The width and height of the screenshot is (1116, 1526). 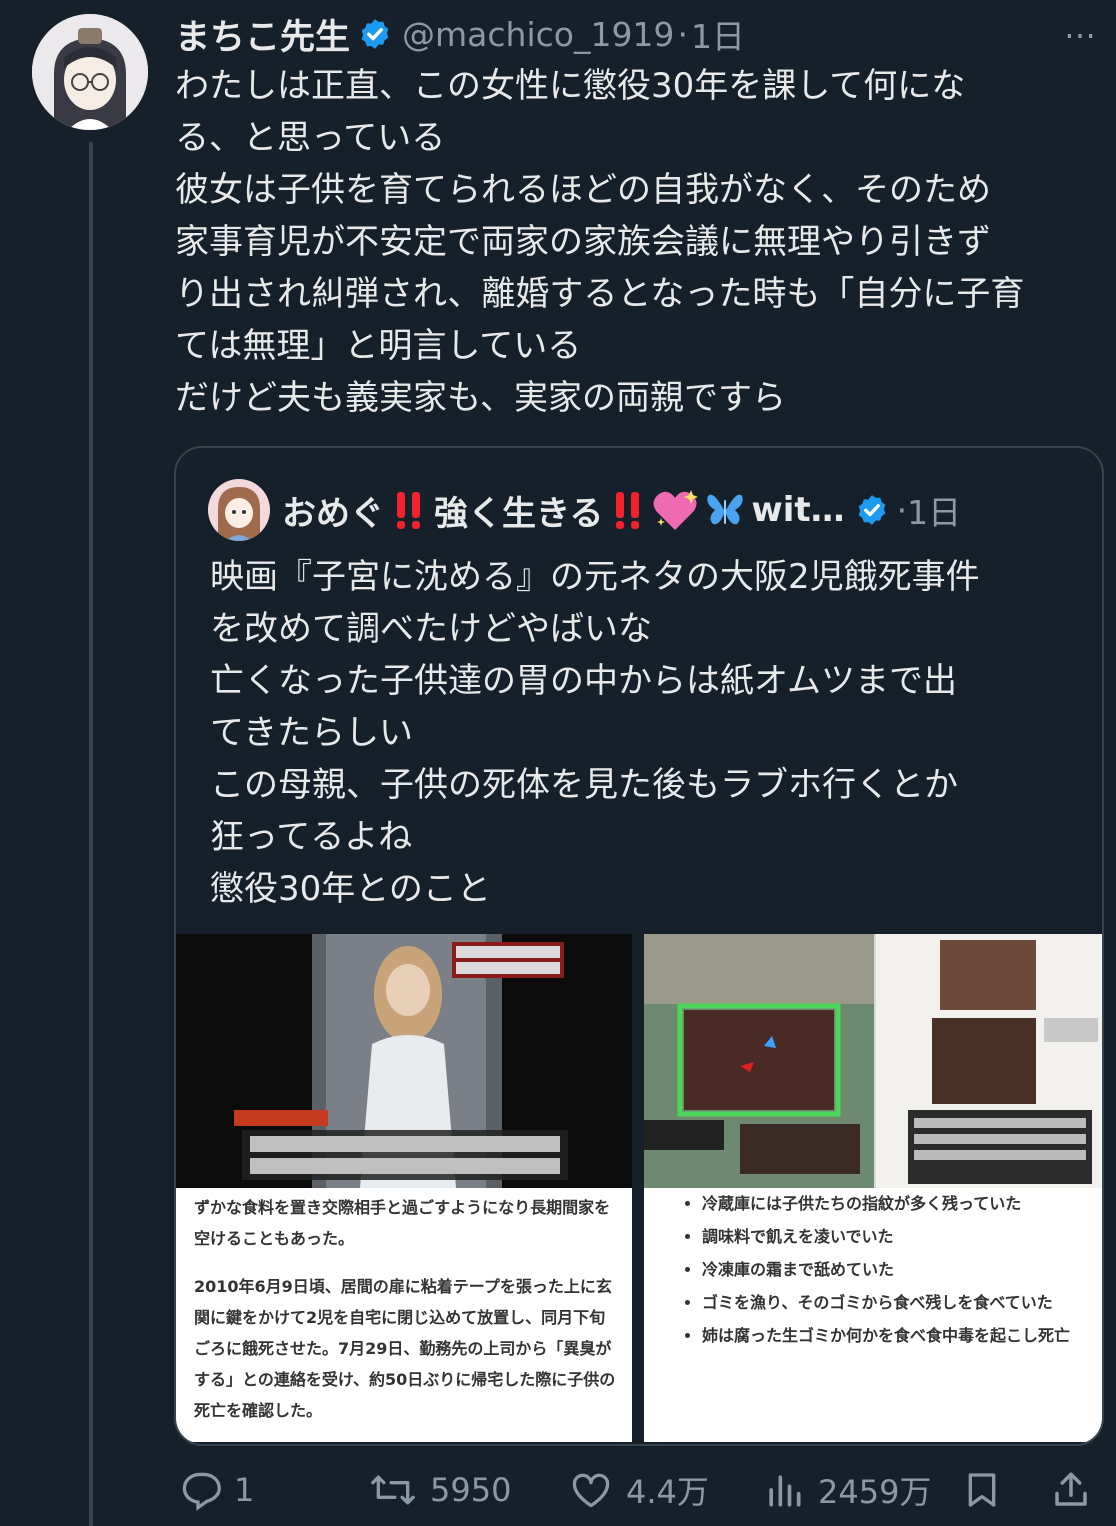 I want to click on tweet-header: まちこ先生 @machico_1919 · 1日, so click(x=640, y=34).